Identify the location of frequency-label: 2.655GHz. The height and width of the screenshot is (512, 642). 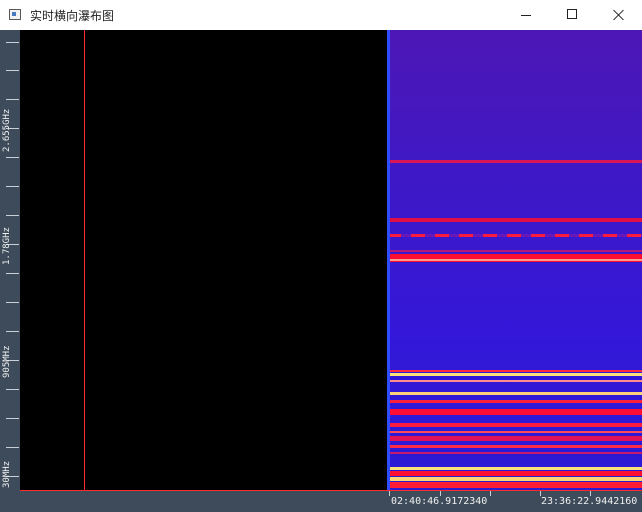
(7, 130).